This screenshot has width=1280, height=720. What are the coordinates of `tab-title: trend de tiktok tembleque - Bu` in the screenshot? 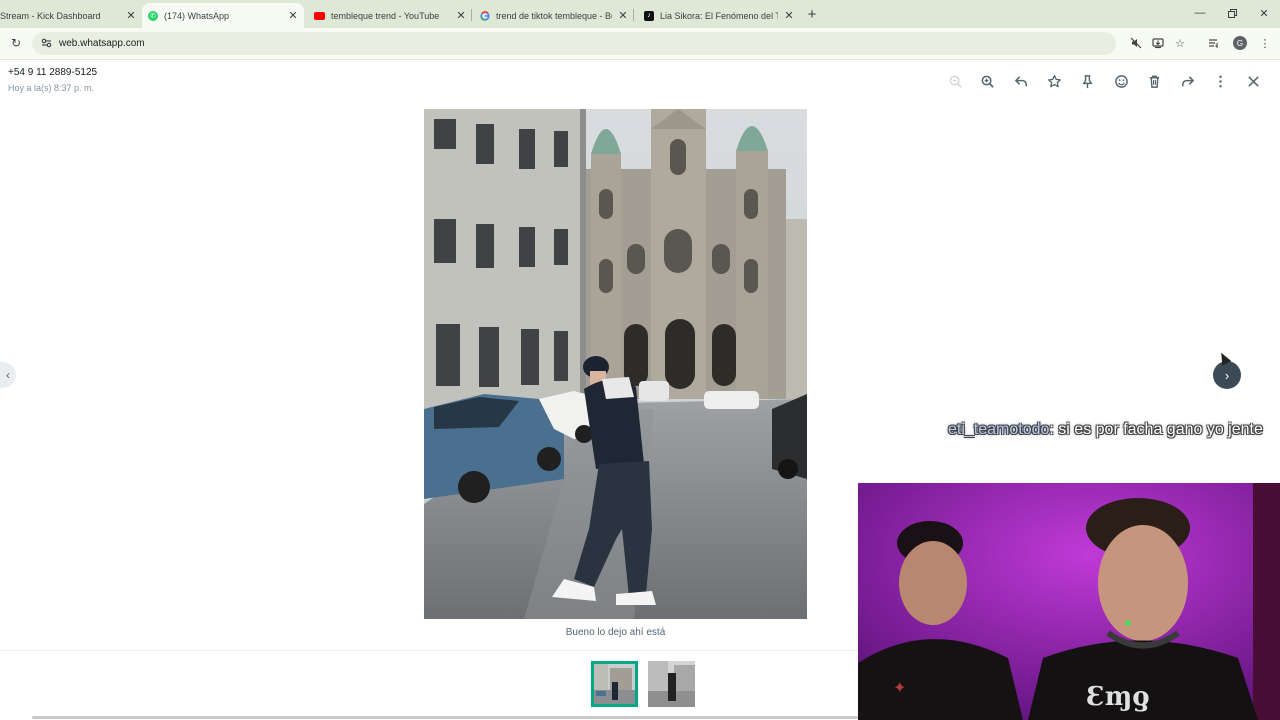 It's located at (554, 15).